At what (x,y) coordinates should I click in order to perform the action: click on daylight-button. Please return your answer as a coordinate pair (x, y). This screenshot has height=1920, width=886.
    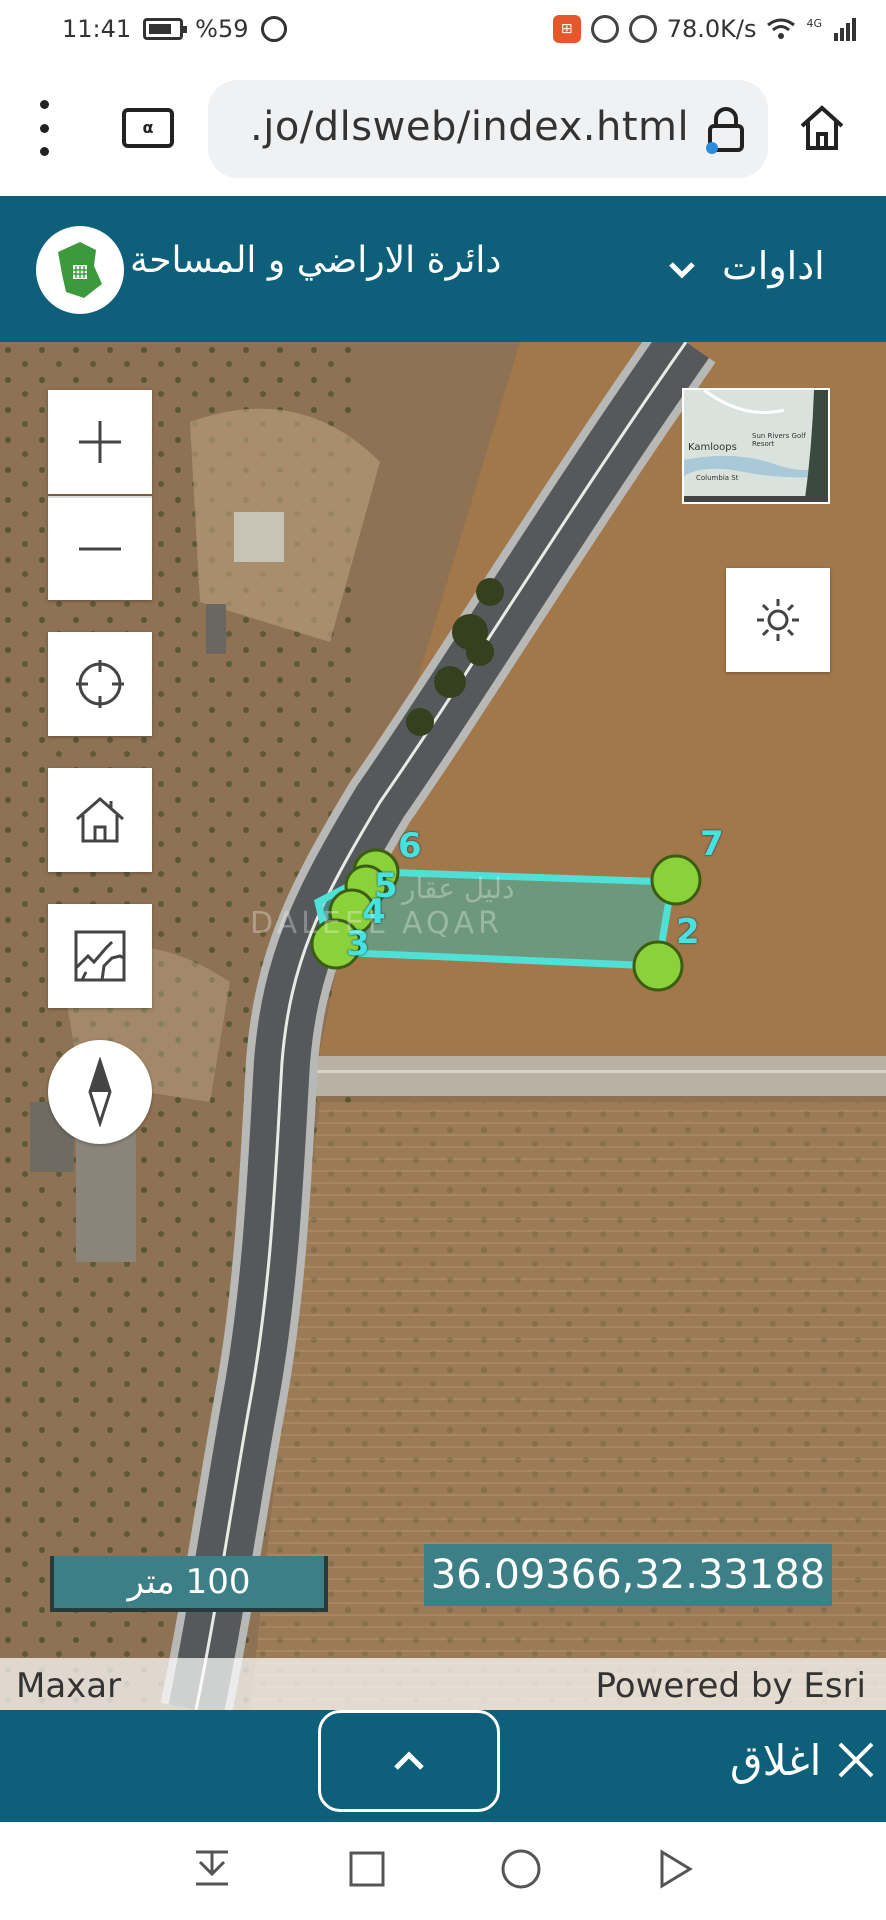
    Looking at the image, I should click on (778, 620).